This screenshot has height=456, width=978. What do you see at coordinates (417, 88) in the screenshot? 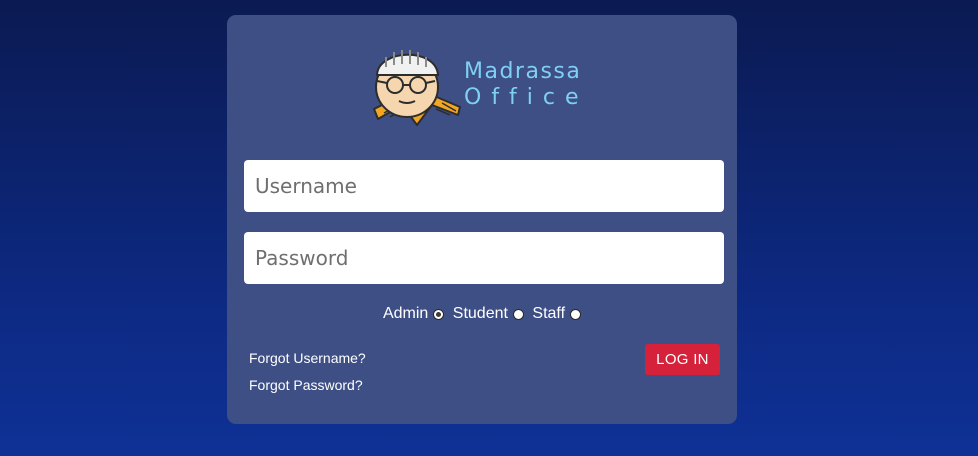
I see `madrassa-mascot-icon` at bounding box center [417, 88].